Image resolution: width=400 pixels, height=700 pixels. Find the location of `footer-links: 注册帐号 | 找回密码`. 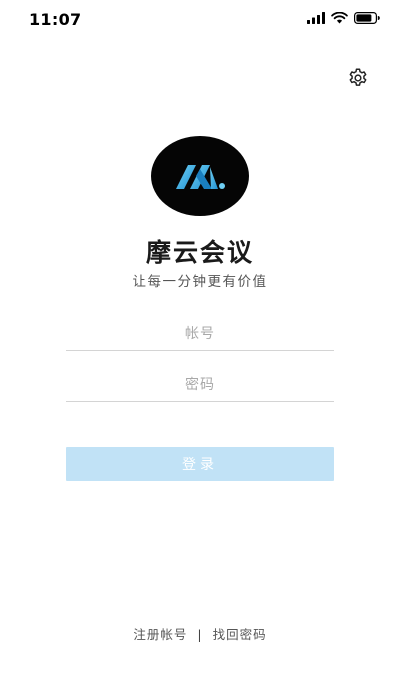

footer-links: 注册帐号 | 找回密码 is located at coordinates (200, 633).